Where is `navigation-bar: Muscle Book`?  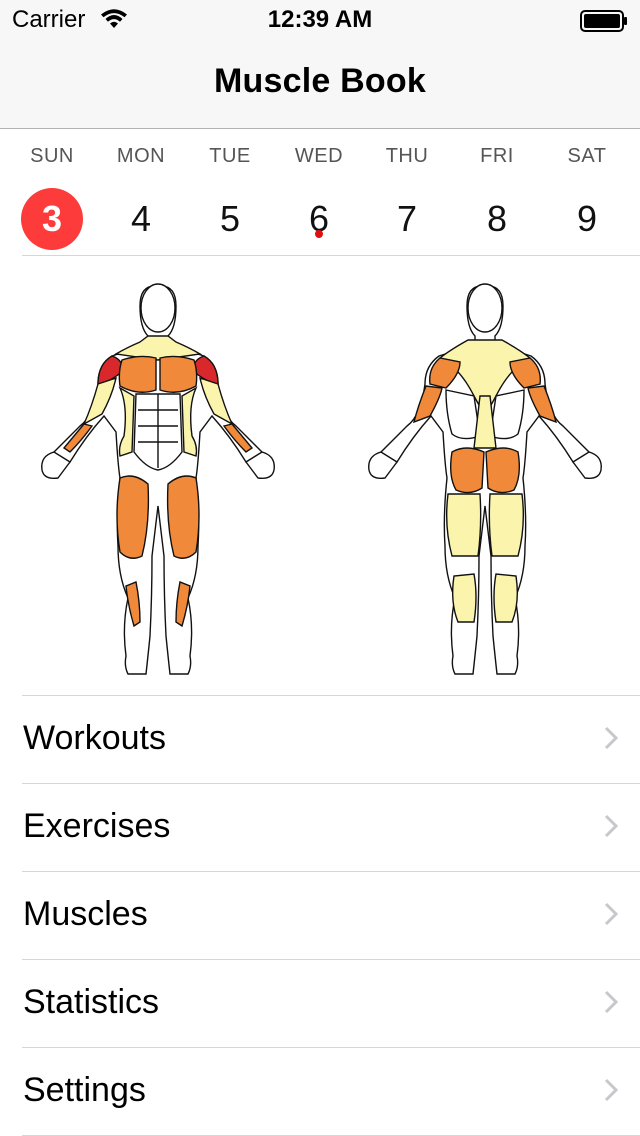 navigation-bar: Muscle Book is located at coordinates (320, 84).